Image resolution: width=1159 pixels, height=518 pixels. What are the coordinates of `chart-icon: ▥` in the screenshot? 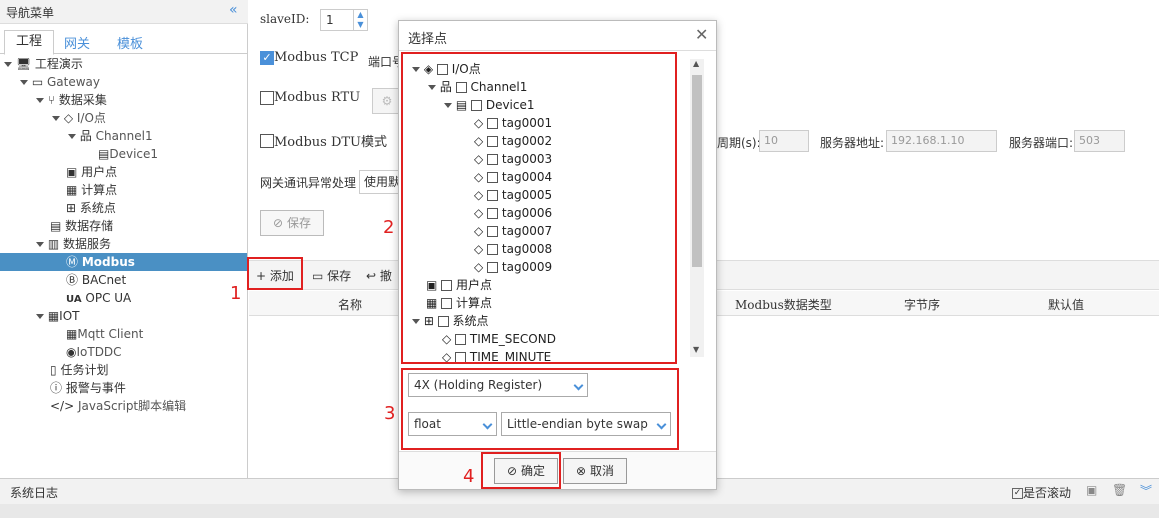 It's located at (53, 244).